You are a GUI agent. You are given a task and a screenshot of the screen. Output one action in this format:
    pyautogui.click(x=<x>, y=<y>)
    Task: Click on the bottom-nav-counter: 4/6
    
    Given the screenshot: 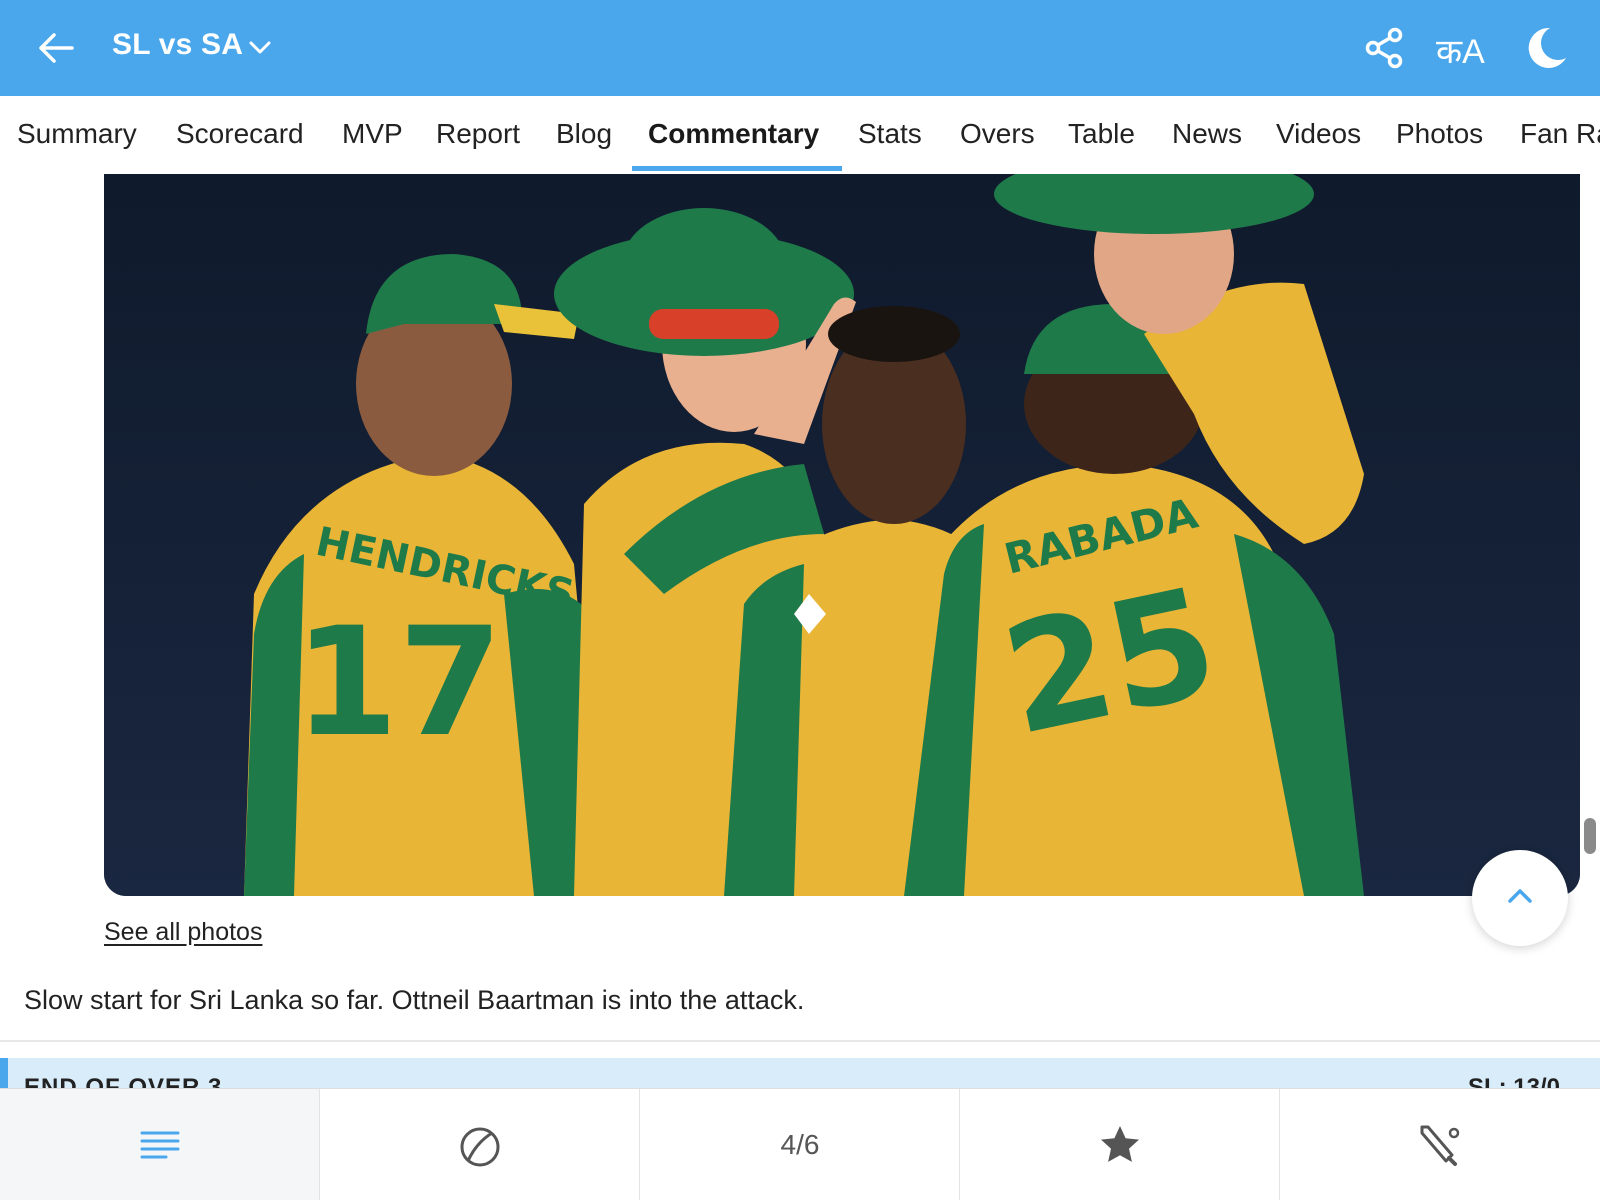 What is the action you would take?
    pyautogui.click(x=800, y=1144)
    